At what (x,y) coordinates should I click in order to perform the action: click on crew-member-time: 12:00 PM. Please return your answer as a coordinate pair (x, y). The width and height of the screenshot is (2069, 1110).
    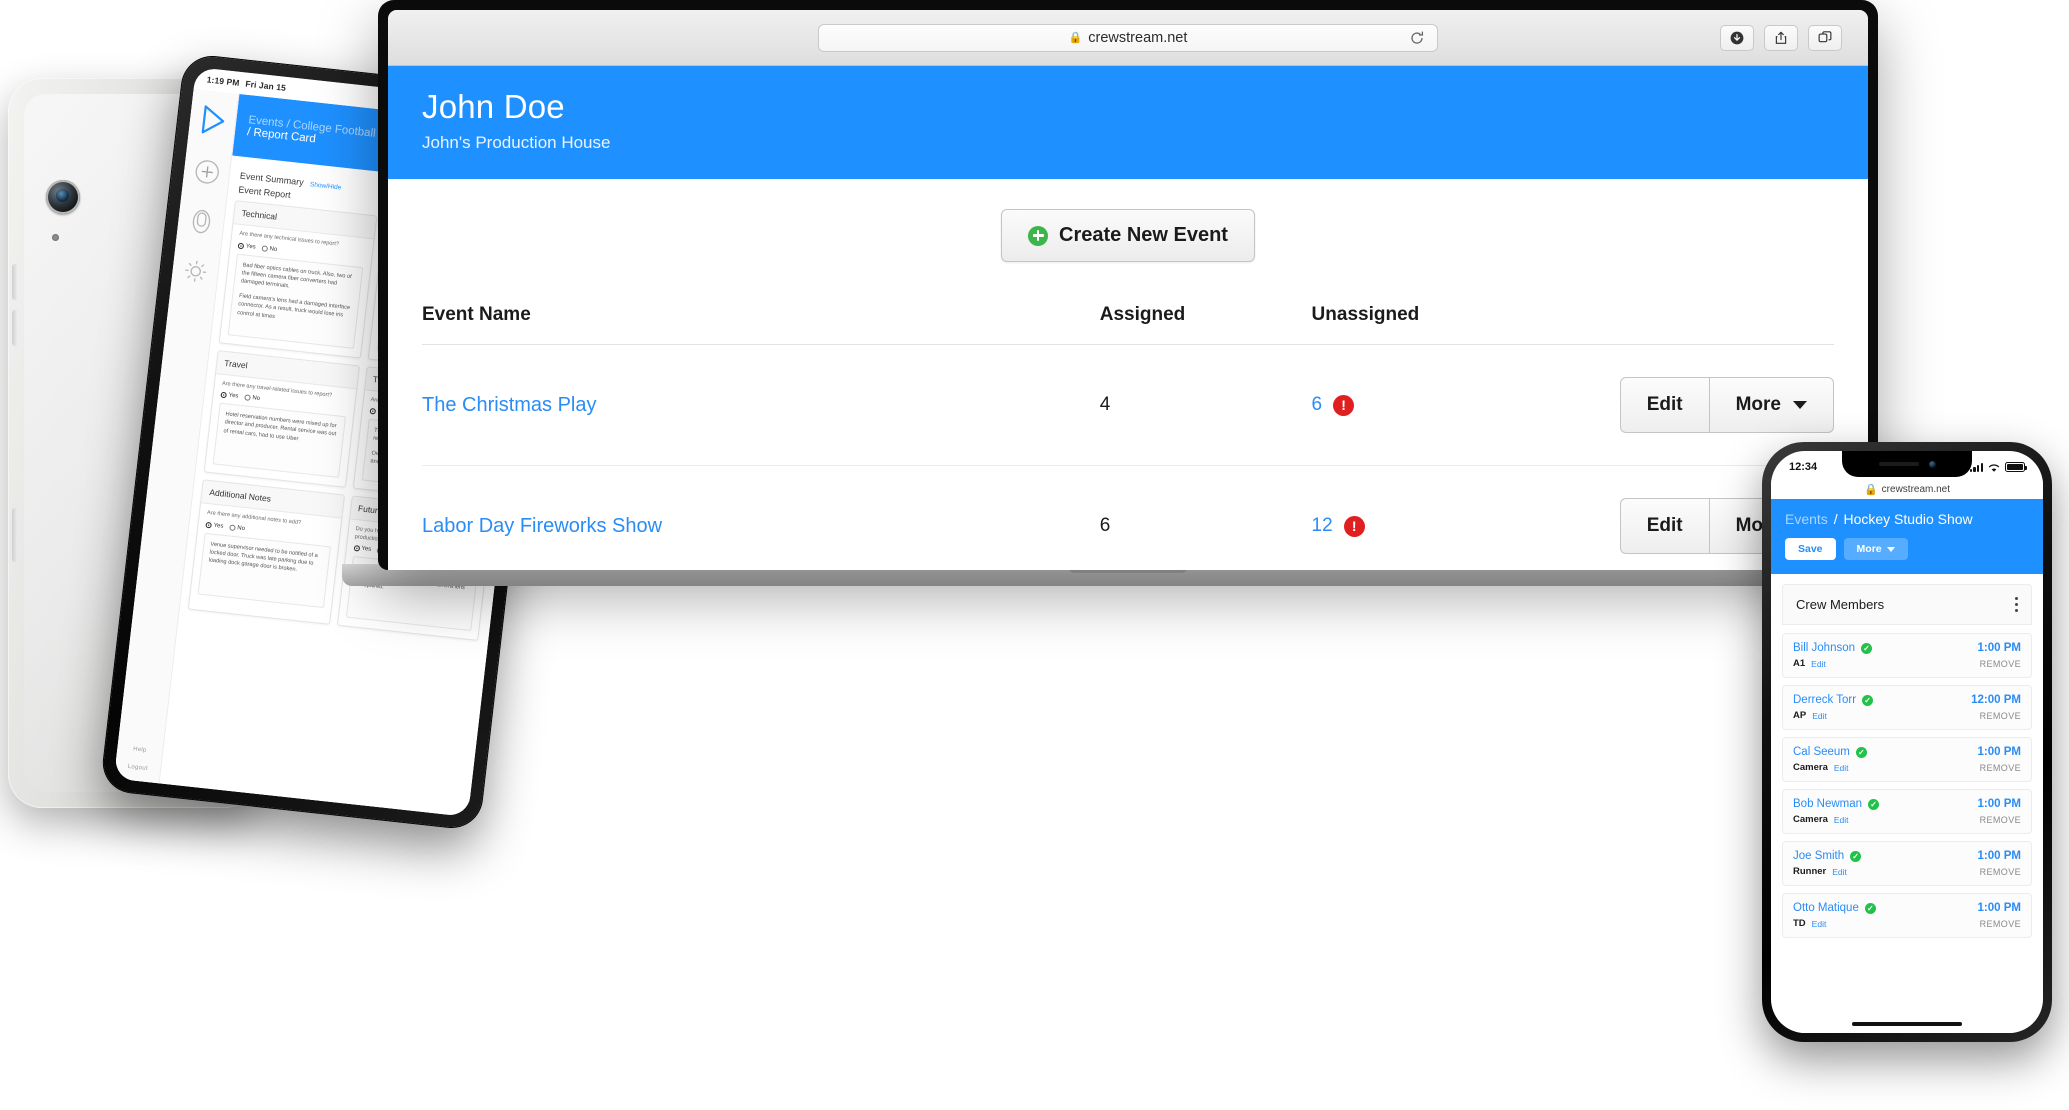
    Looking at the image, I should click on (1996, 700).